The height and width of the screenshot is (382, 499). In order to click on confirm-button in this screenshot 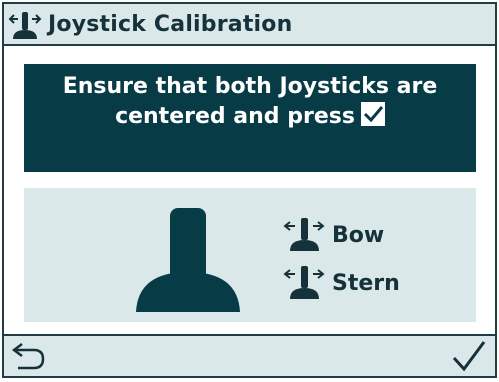, I will do `click(468, 356)`.